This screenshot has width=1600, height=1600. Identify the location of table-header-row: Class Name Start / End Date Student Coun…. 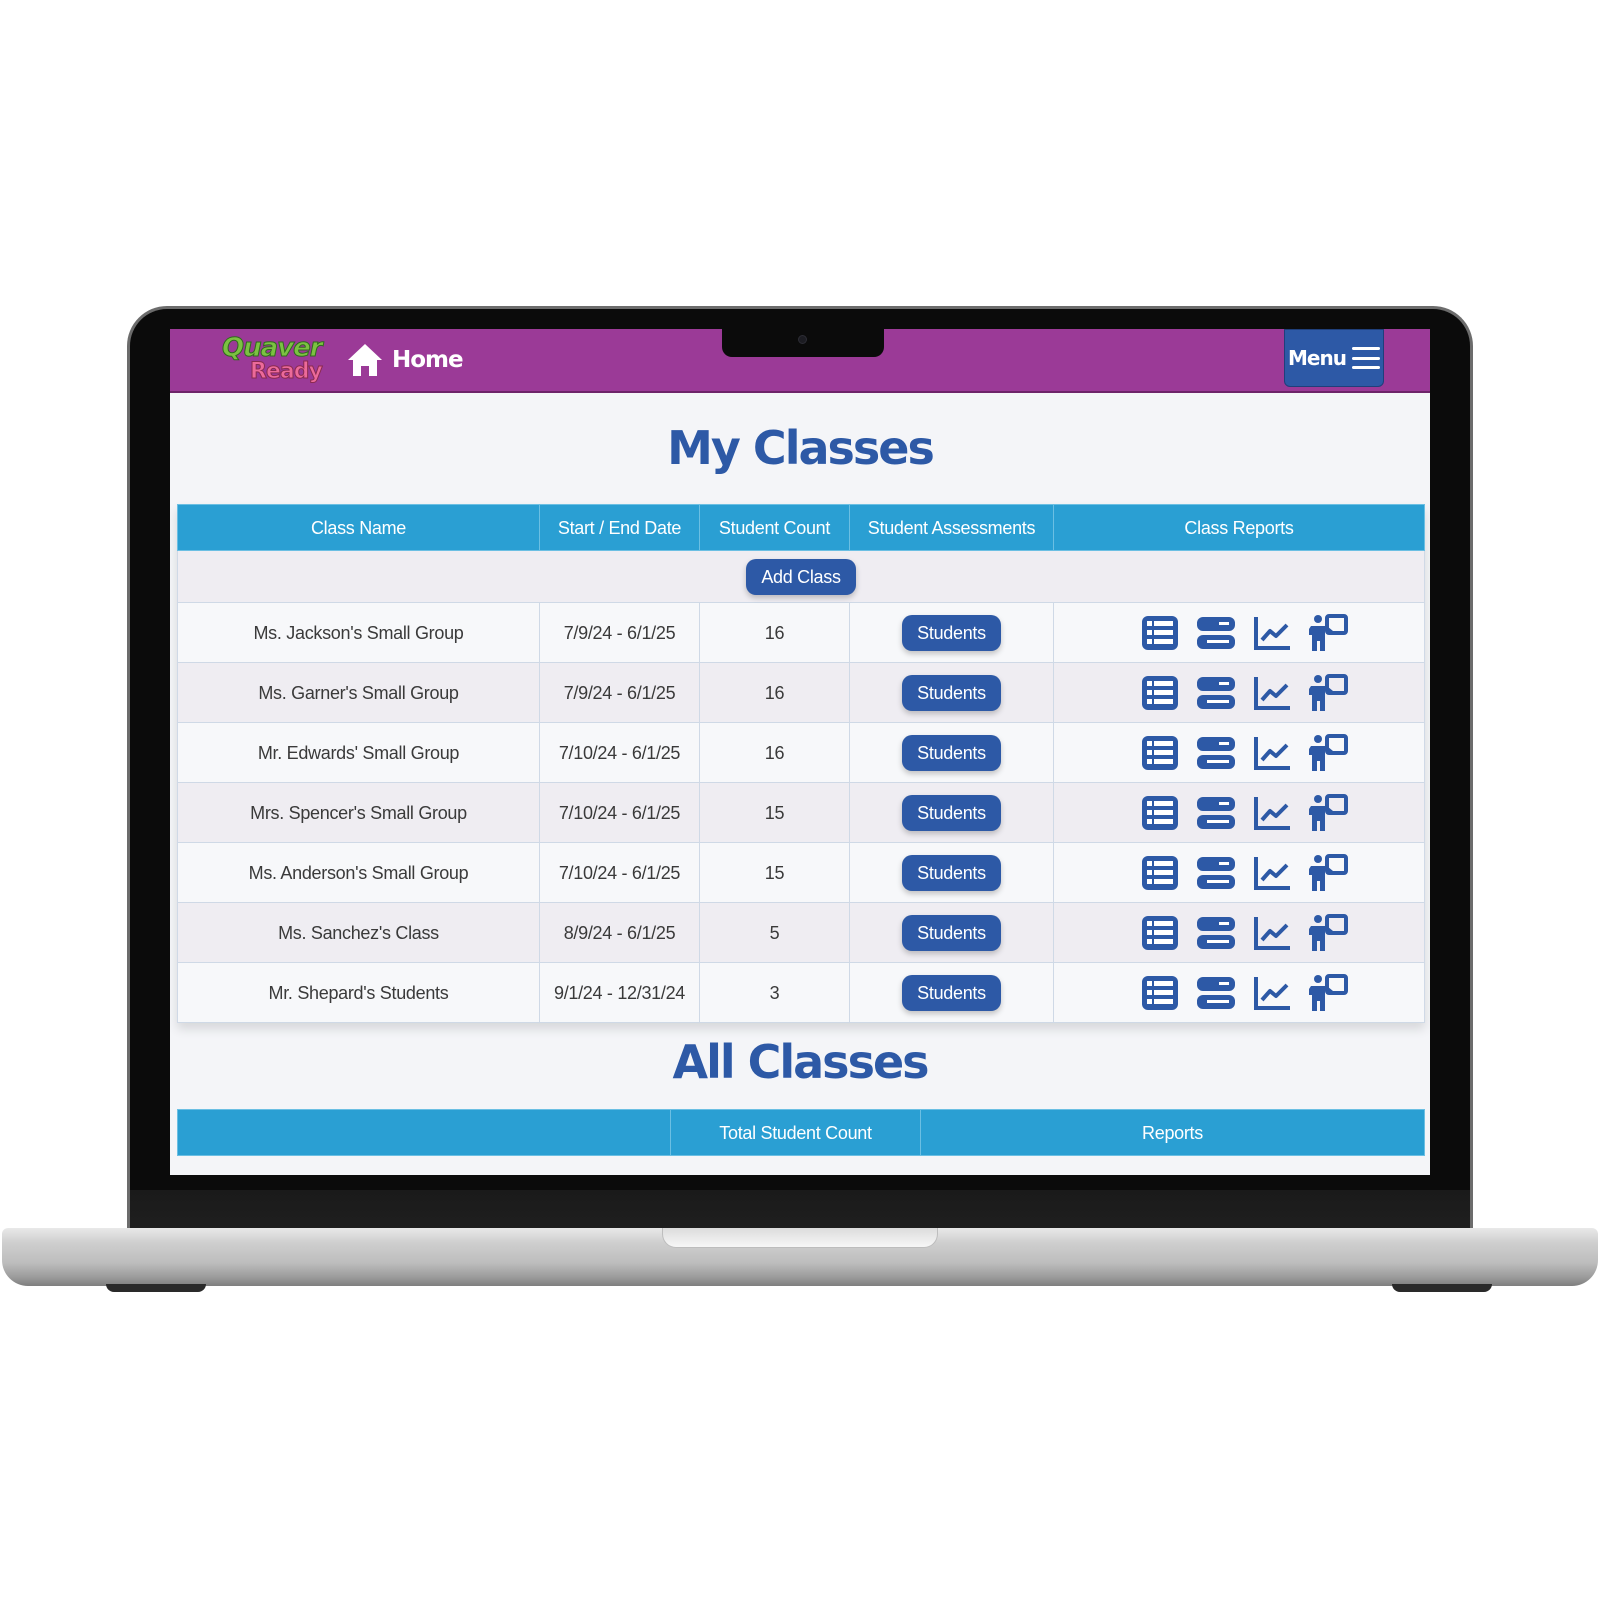
(801, 527).